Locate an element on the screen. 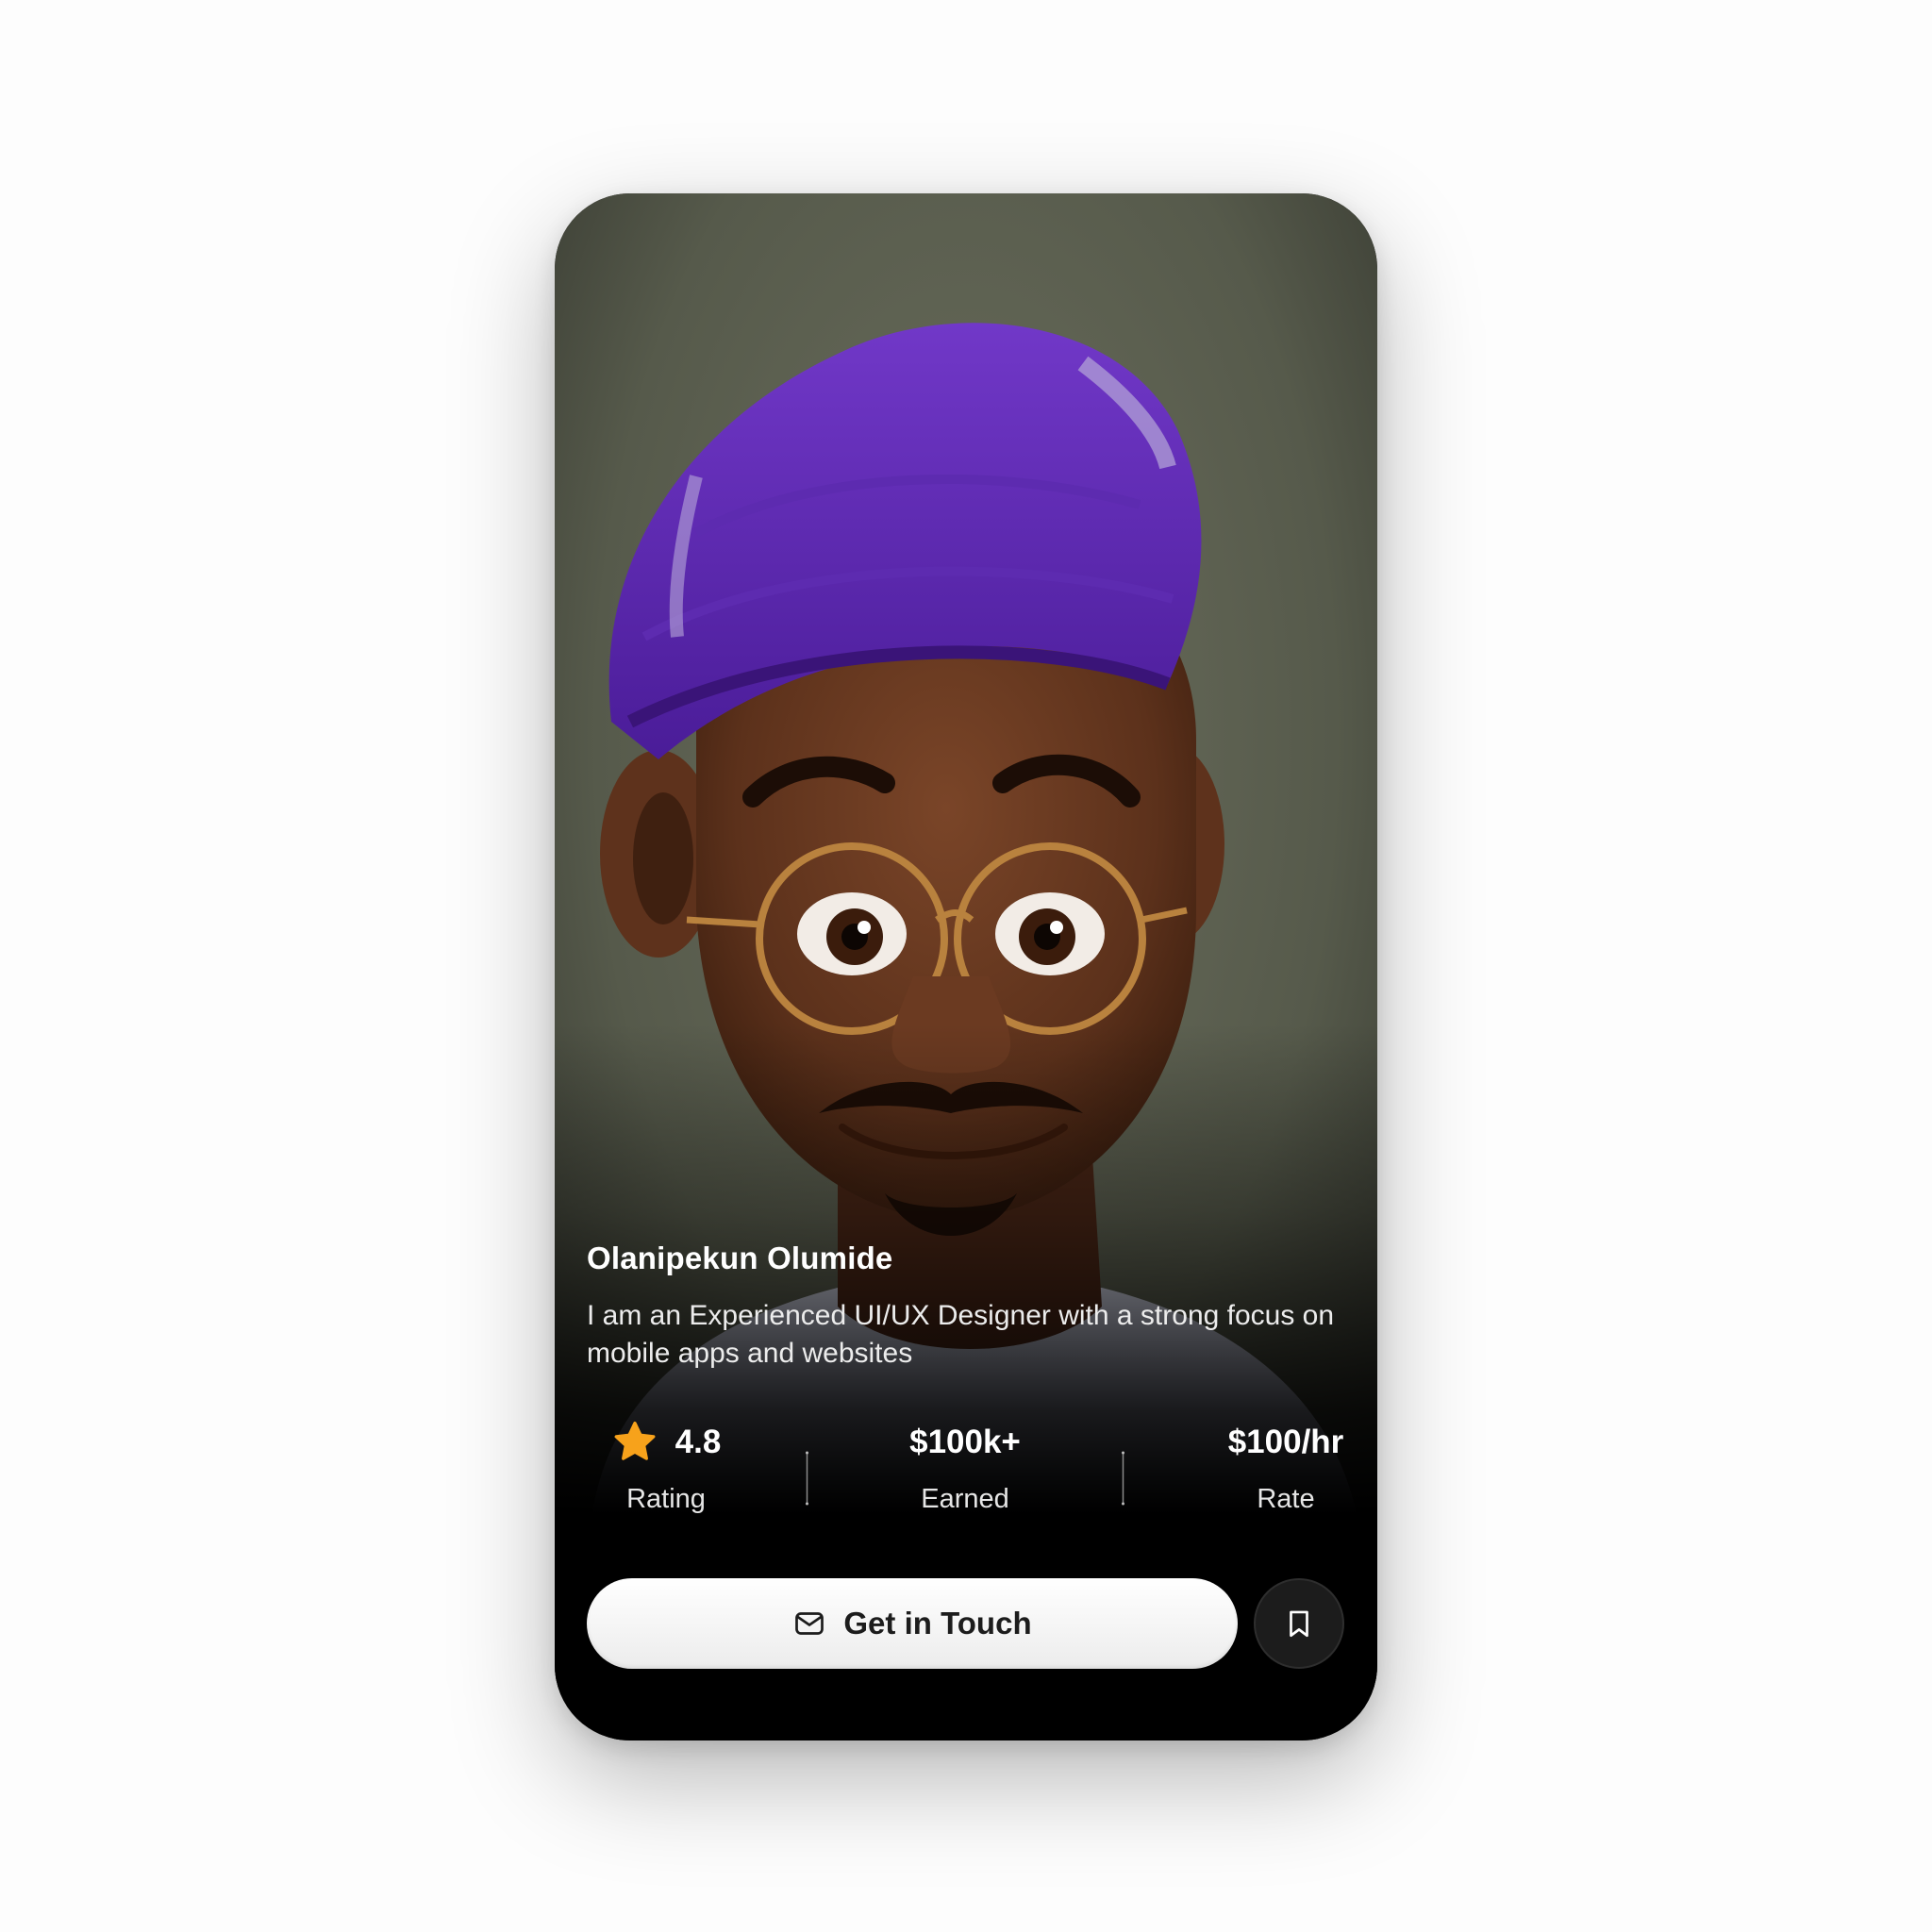 This screenshot has height=1932, width=1932. get-in-touch-label: Get in Touch is located at coordinates (937, 1623).